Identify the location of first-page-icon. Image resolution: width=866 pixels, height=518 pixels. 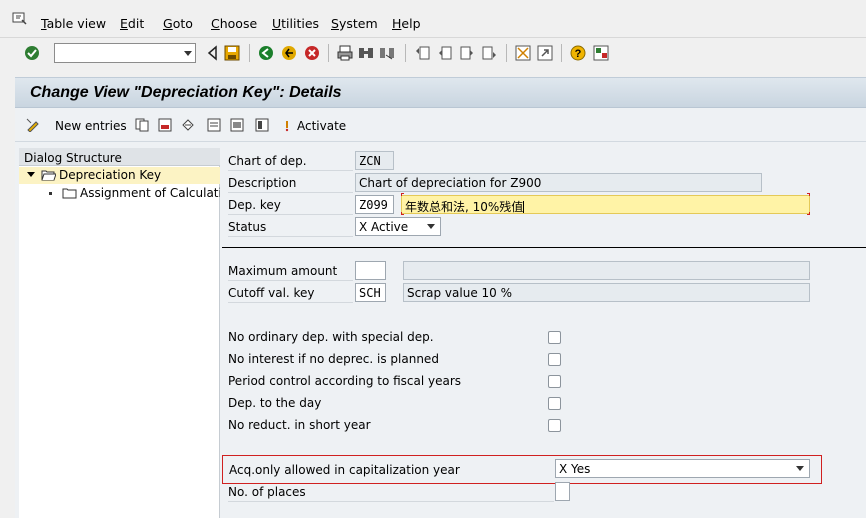
(423, 53).